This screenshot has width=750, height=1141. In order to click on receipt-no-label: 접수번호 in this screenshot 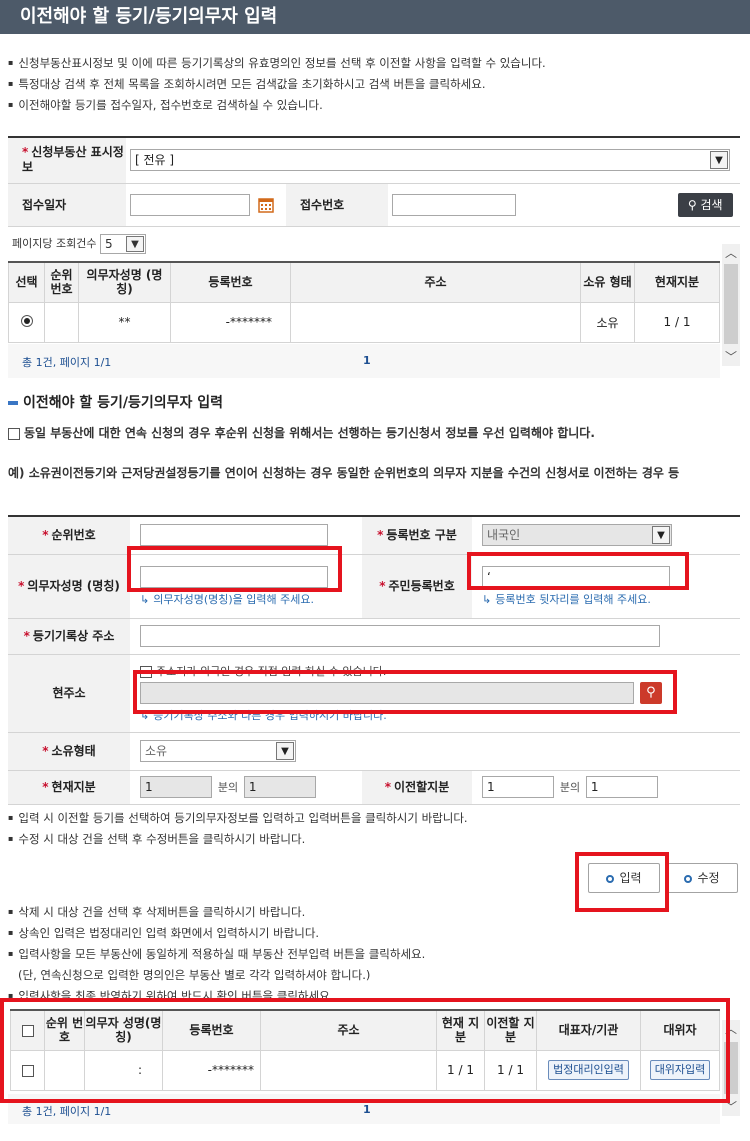, I will do `click(337, 205)`.